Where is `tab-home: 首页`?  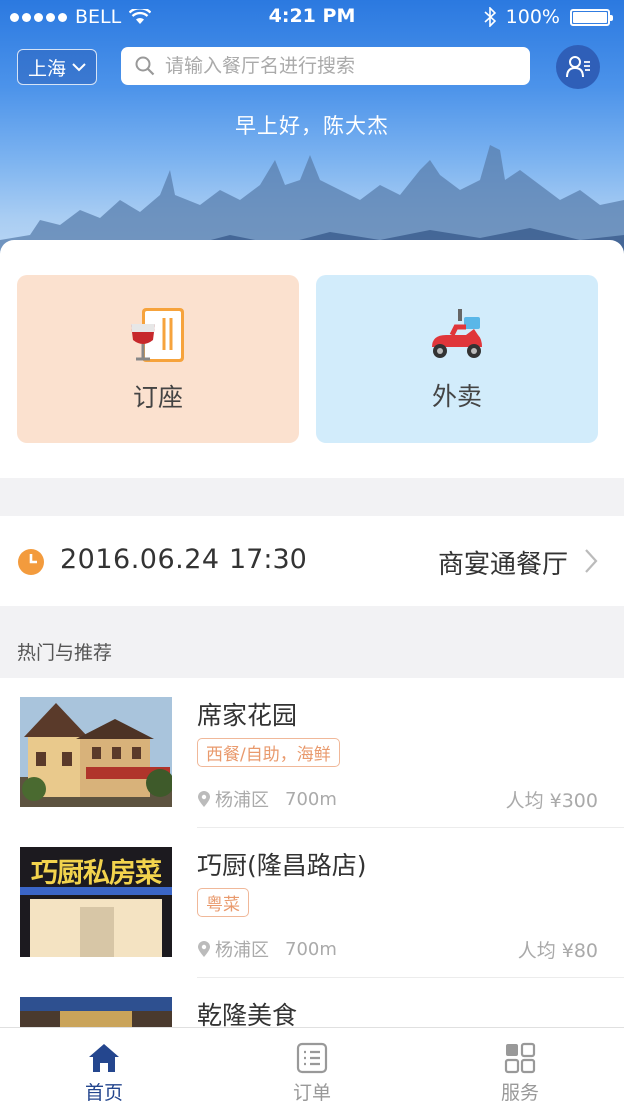 tab-home: 首页 is located at coordinates (104, 1072).